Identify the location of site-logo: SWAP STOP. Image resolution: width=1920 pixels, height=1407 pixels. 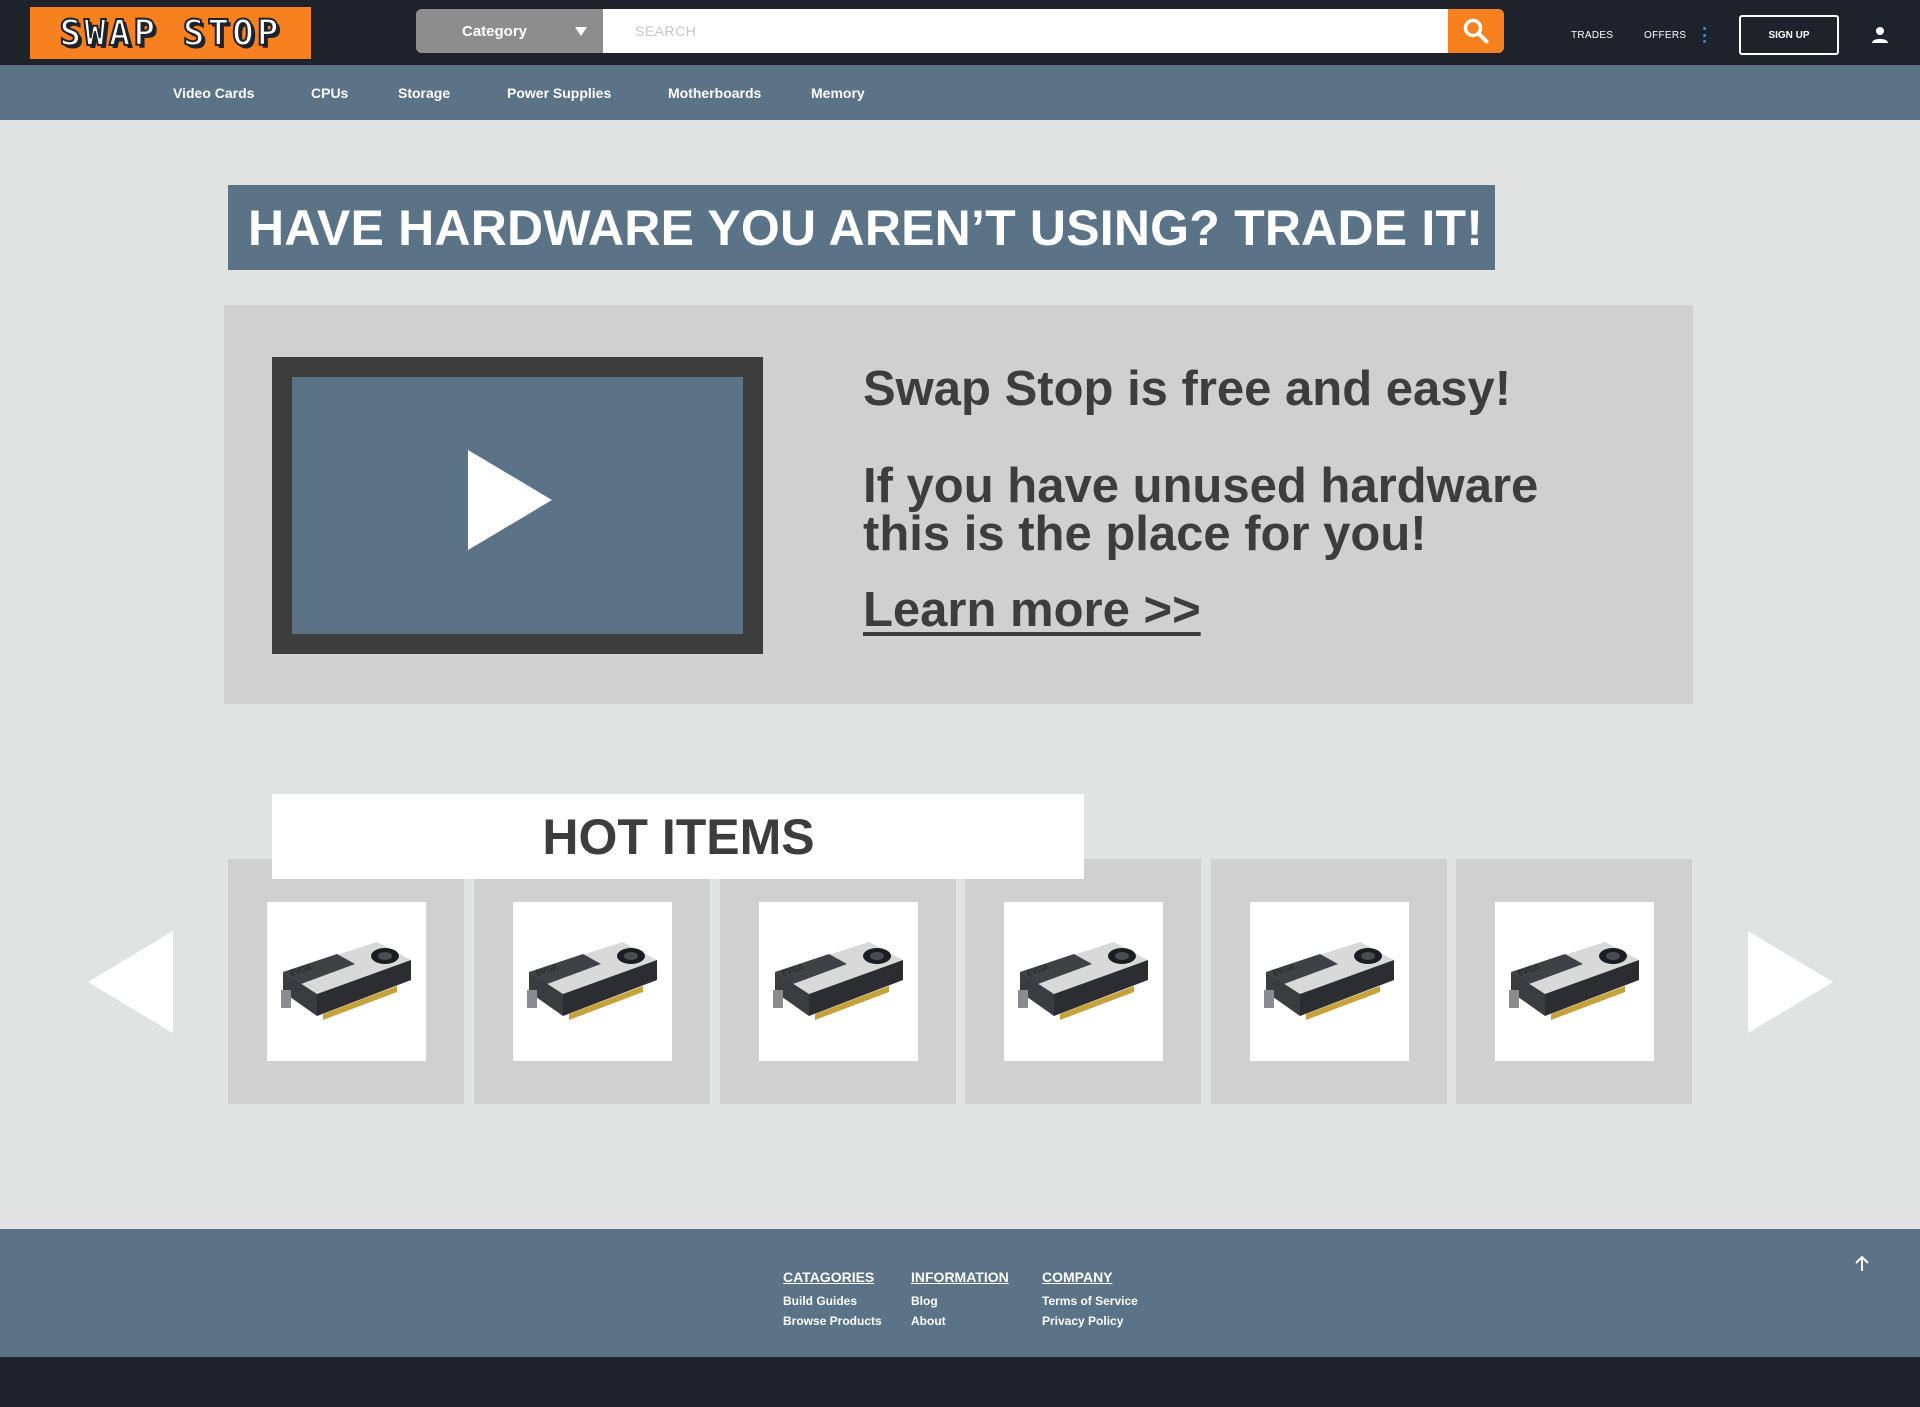
(170, 33).